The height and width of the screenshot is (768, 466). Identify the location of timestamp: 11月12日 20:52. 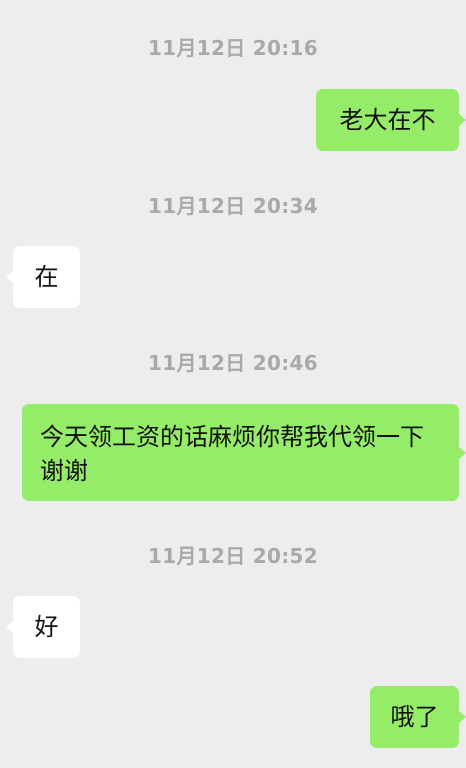
(233, 556).